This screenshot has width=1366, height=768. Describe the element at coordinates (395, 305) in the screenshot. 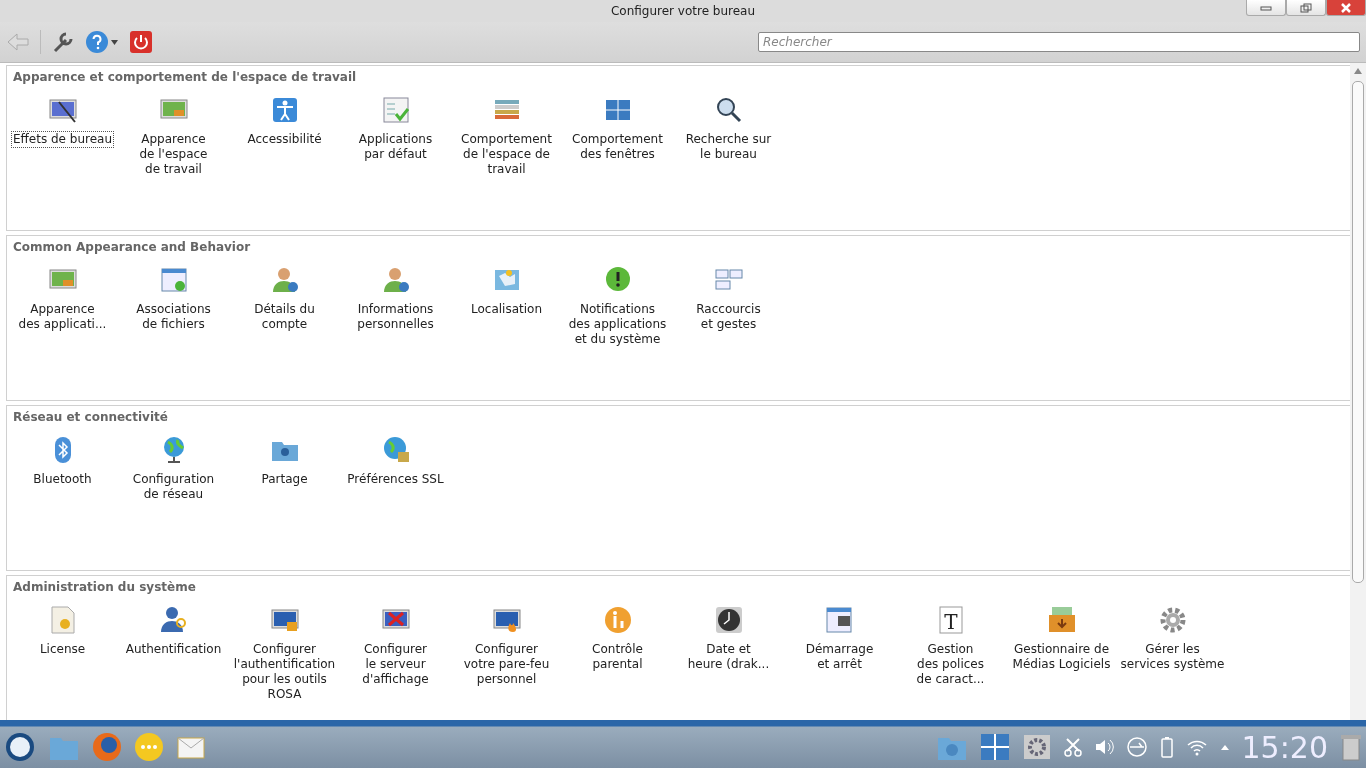

I see `settings-module: Informations personnelles` at that location.